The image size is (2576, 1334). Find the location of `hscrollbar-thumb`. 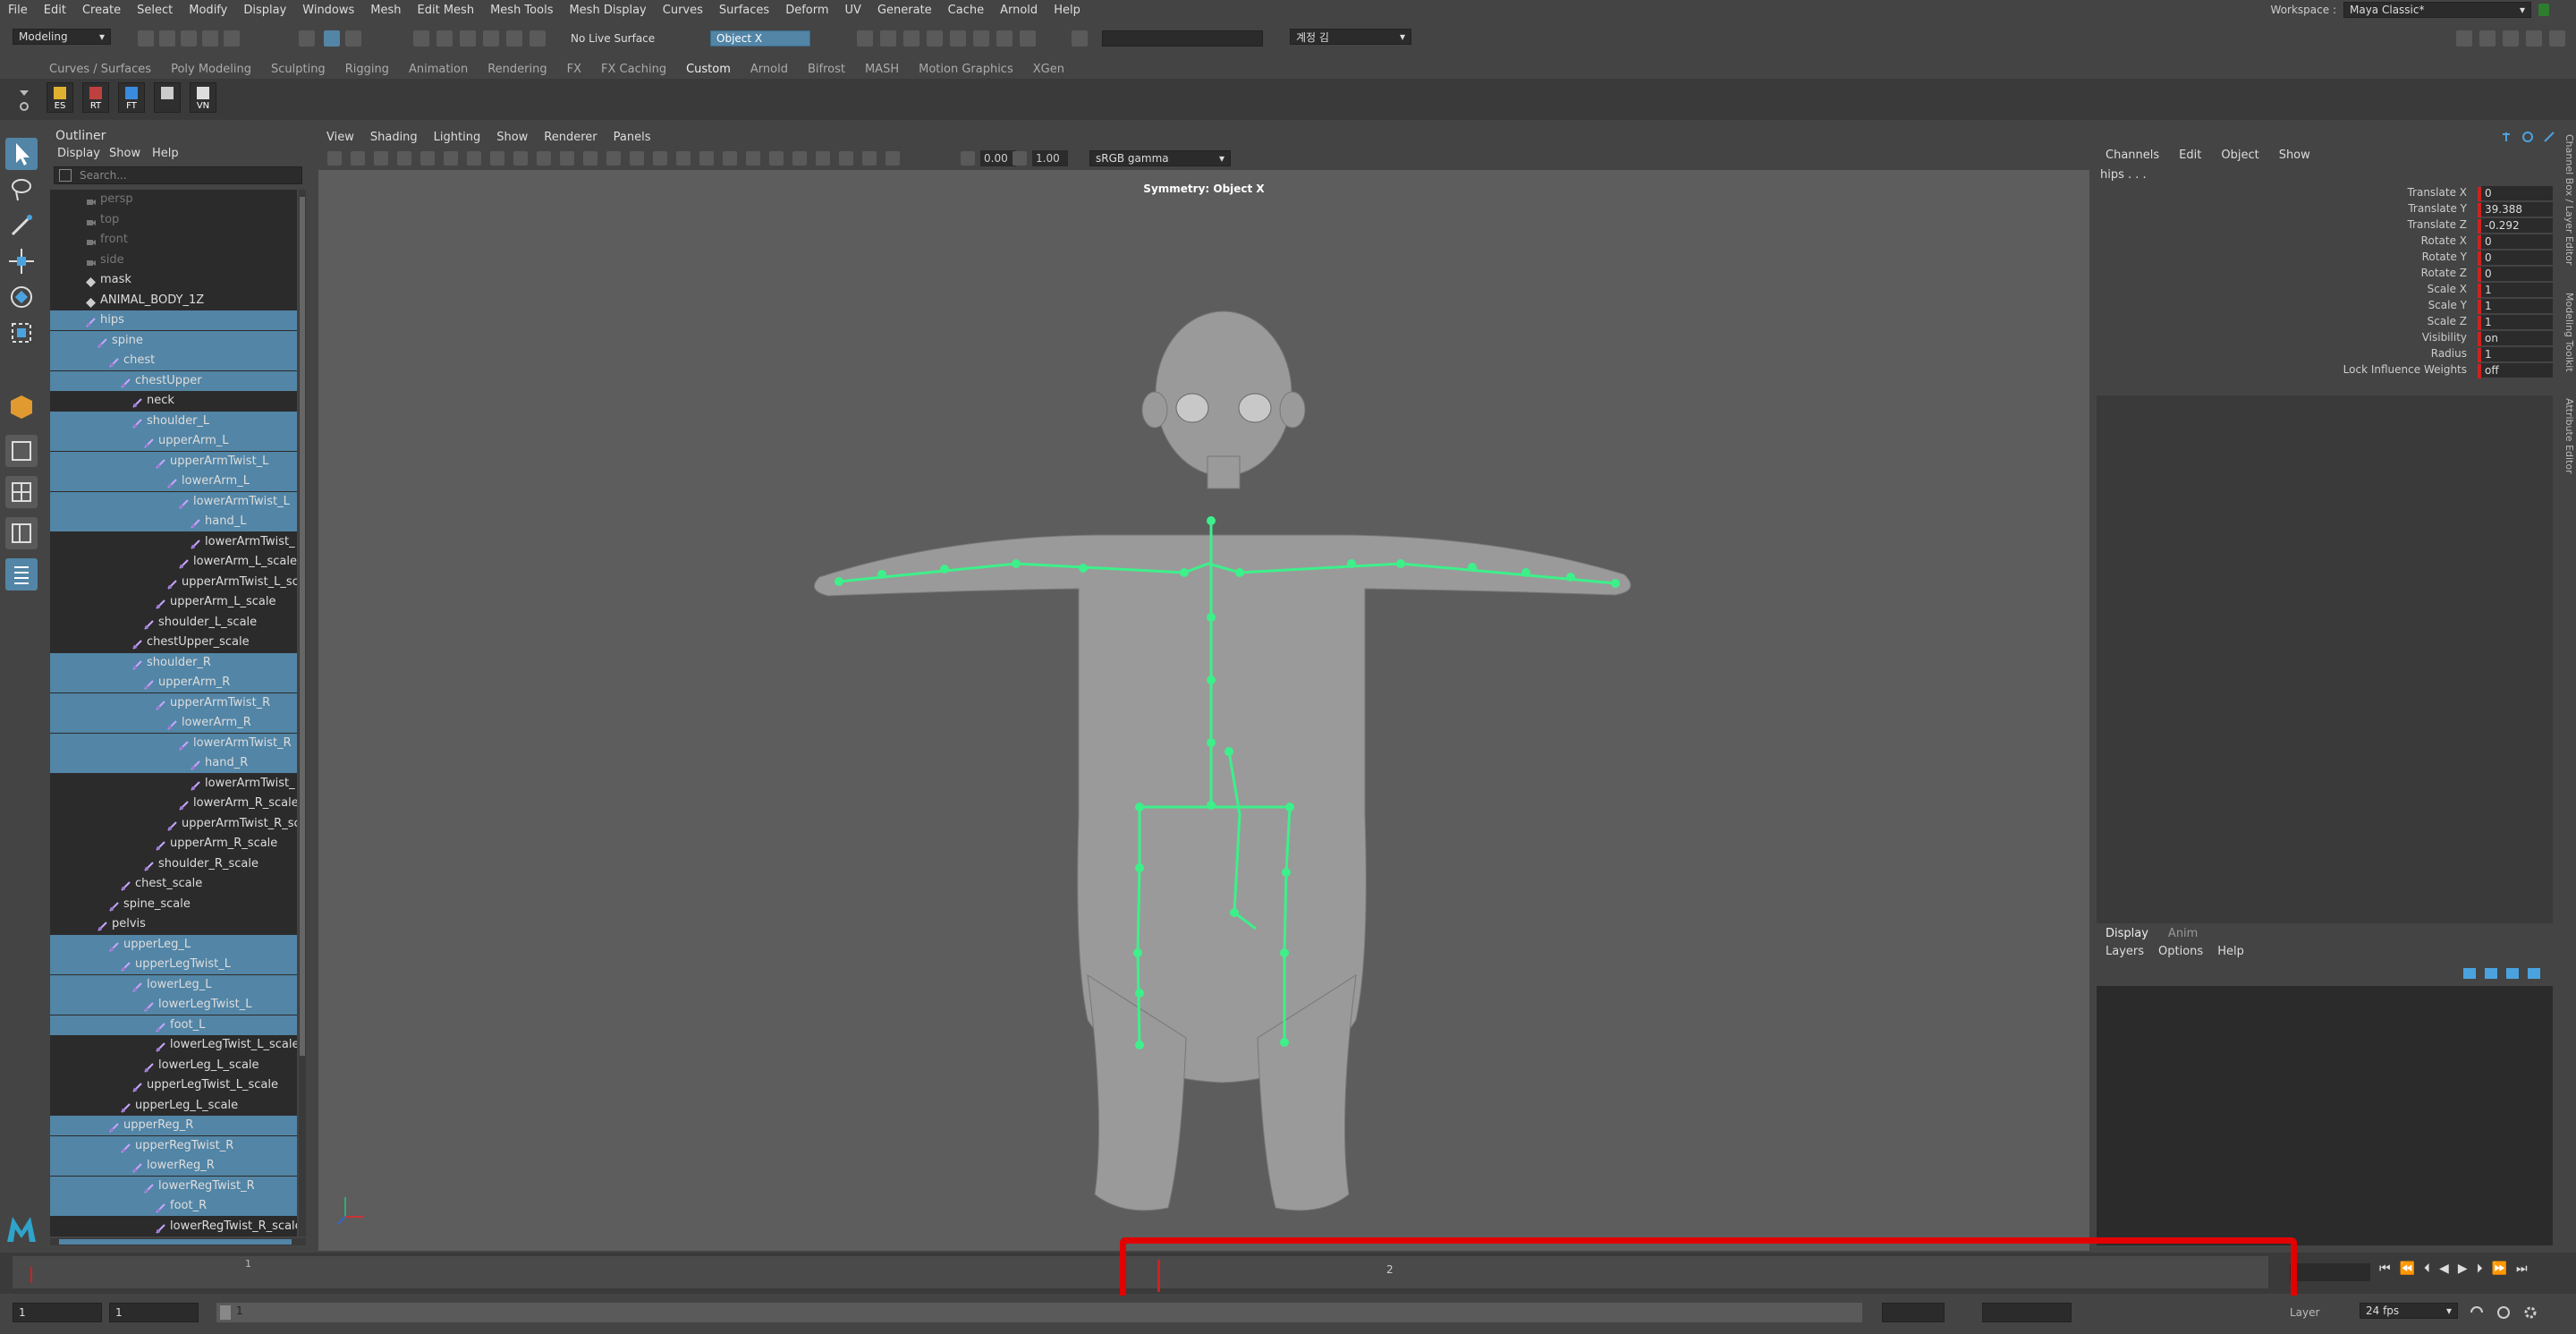

hscrollbar-thumb is located at coordinates (175, 1242).